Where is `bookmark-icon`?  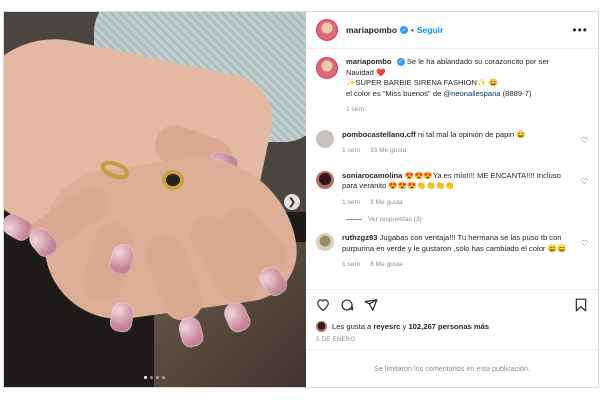
bookmark-icon is located at coordinates (581, 305).